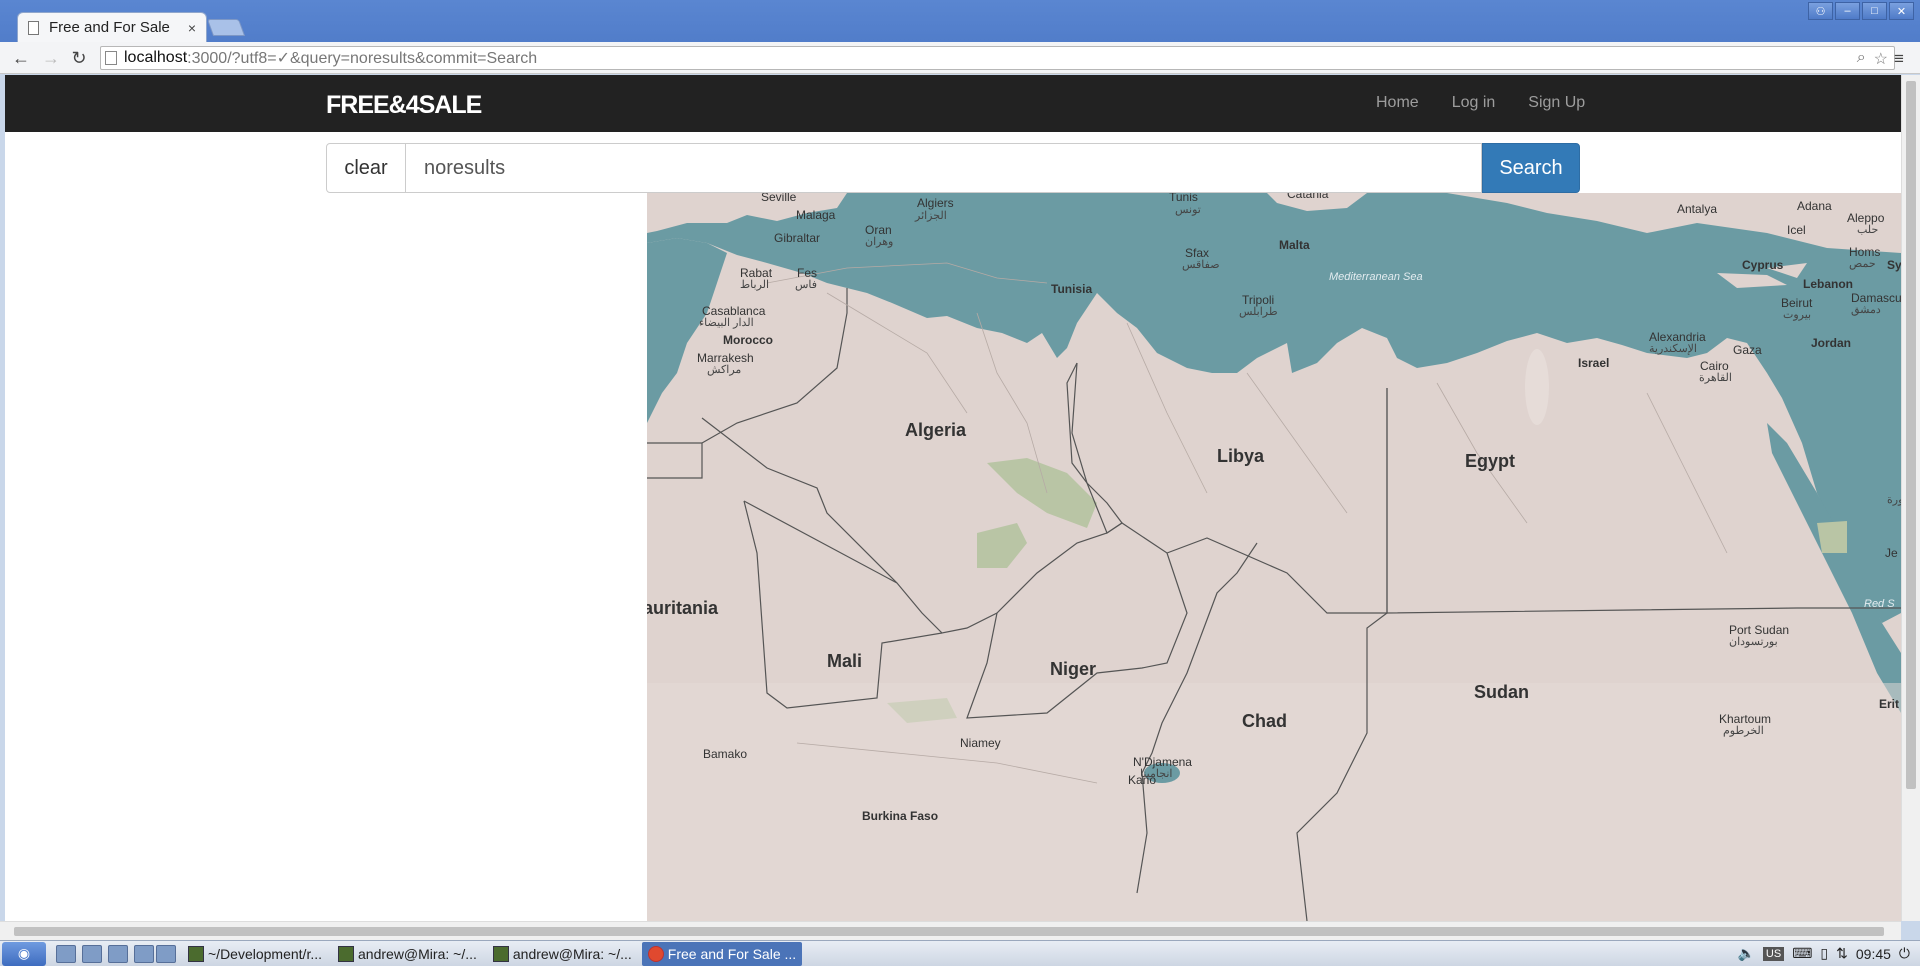  Describe the element at coordinates (1142, 780) in the screenshot. I see `map-city: Kano` at that location.